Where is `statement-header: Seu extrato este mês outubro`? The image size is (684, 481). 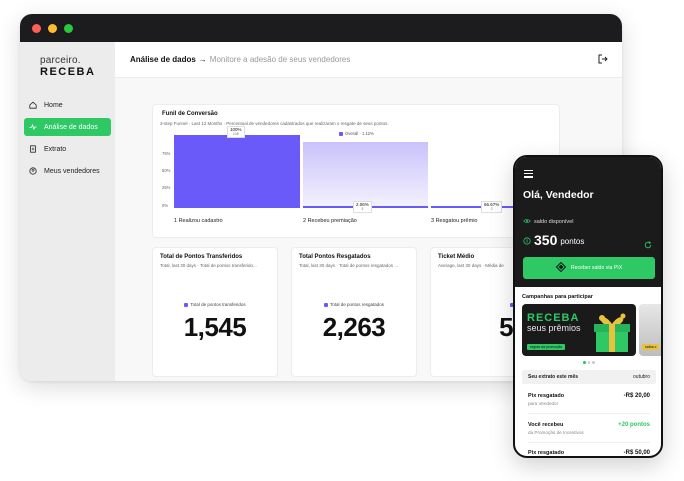 statement-header: Seu extrato este mês outubro is located at coordinates (589, 377).